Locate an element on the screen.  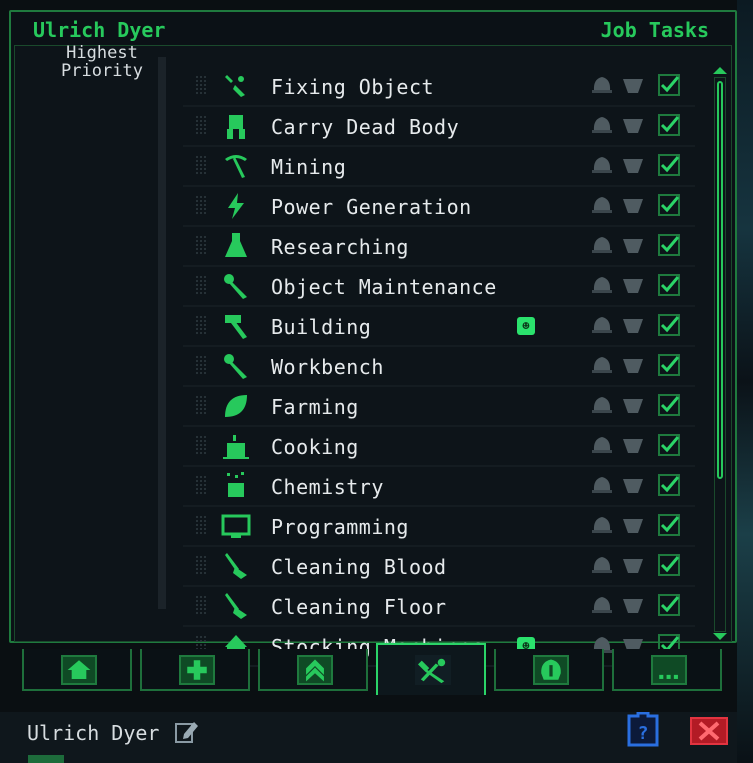
close-button is located at coordinates (709, 731).